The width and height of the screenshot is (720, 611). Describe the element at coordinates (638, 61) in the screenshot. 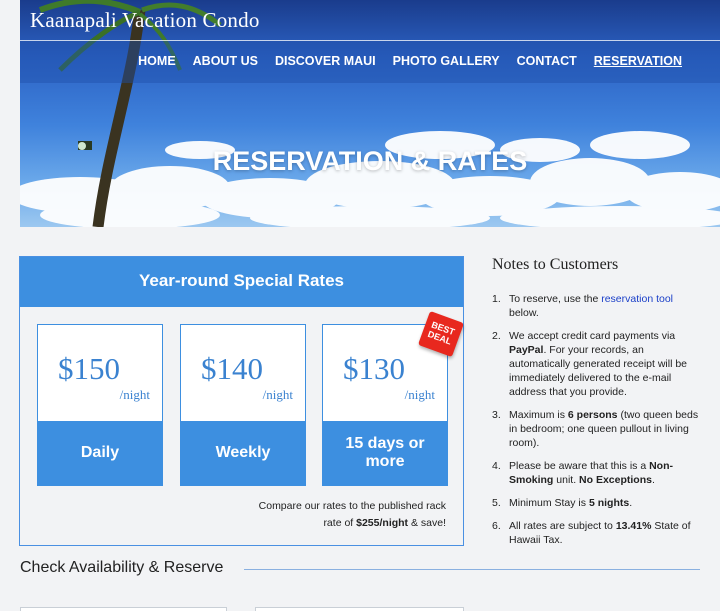

I see `nav-reservation: RESERVATION` at that location.